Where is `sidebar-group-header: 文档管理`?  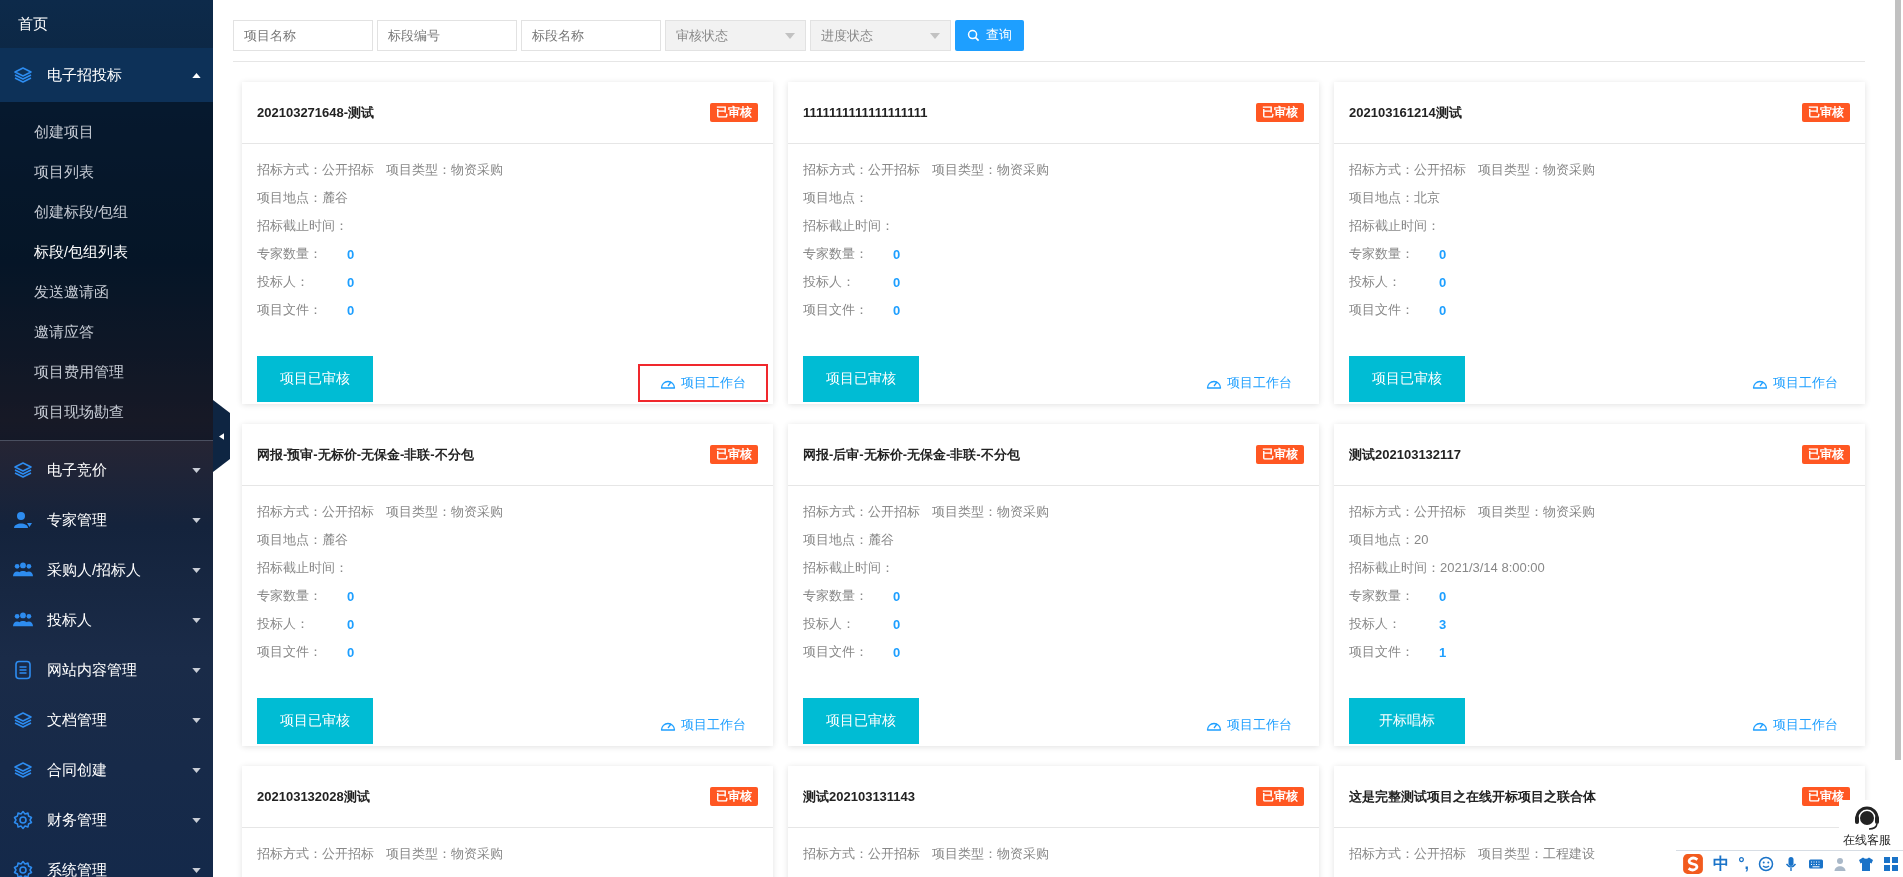 sidebar-group-header: 文档管理 is located at coordinates (106, 720).